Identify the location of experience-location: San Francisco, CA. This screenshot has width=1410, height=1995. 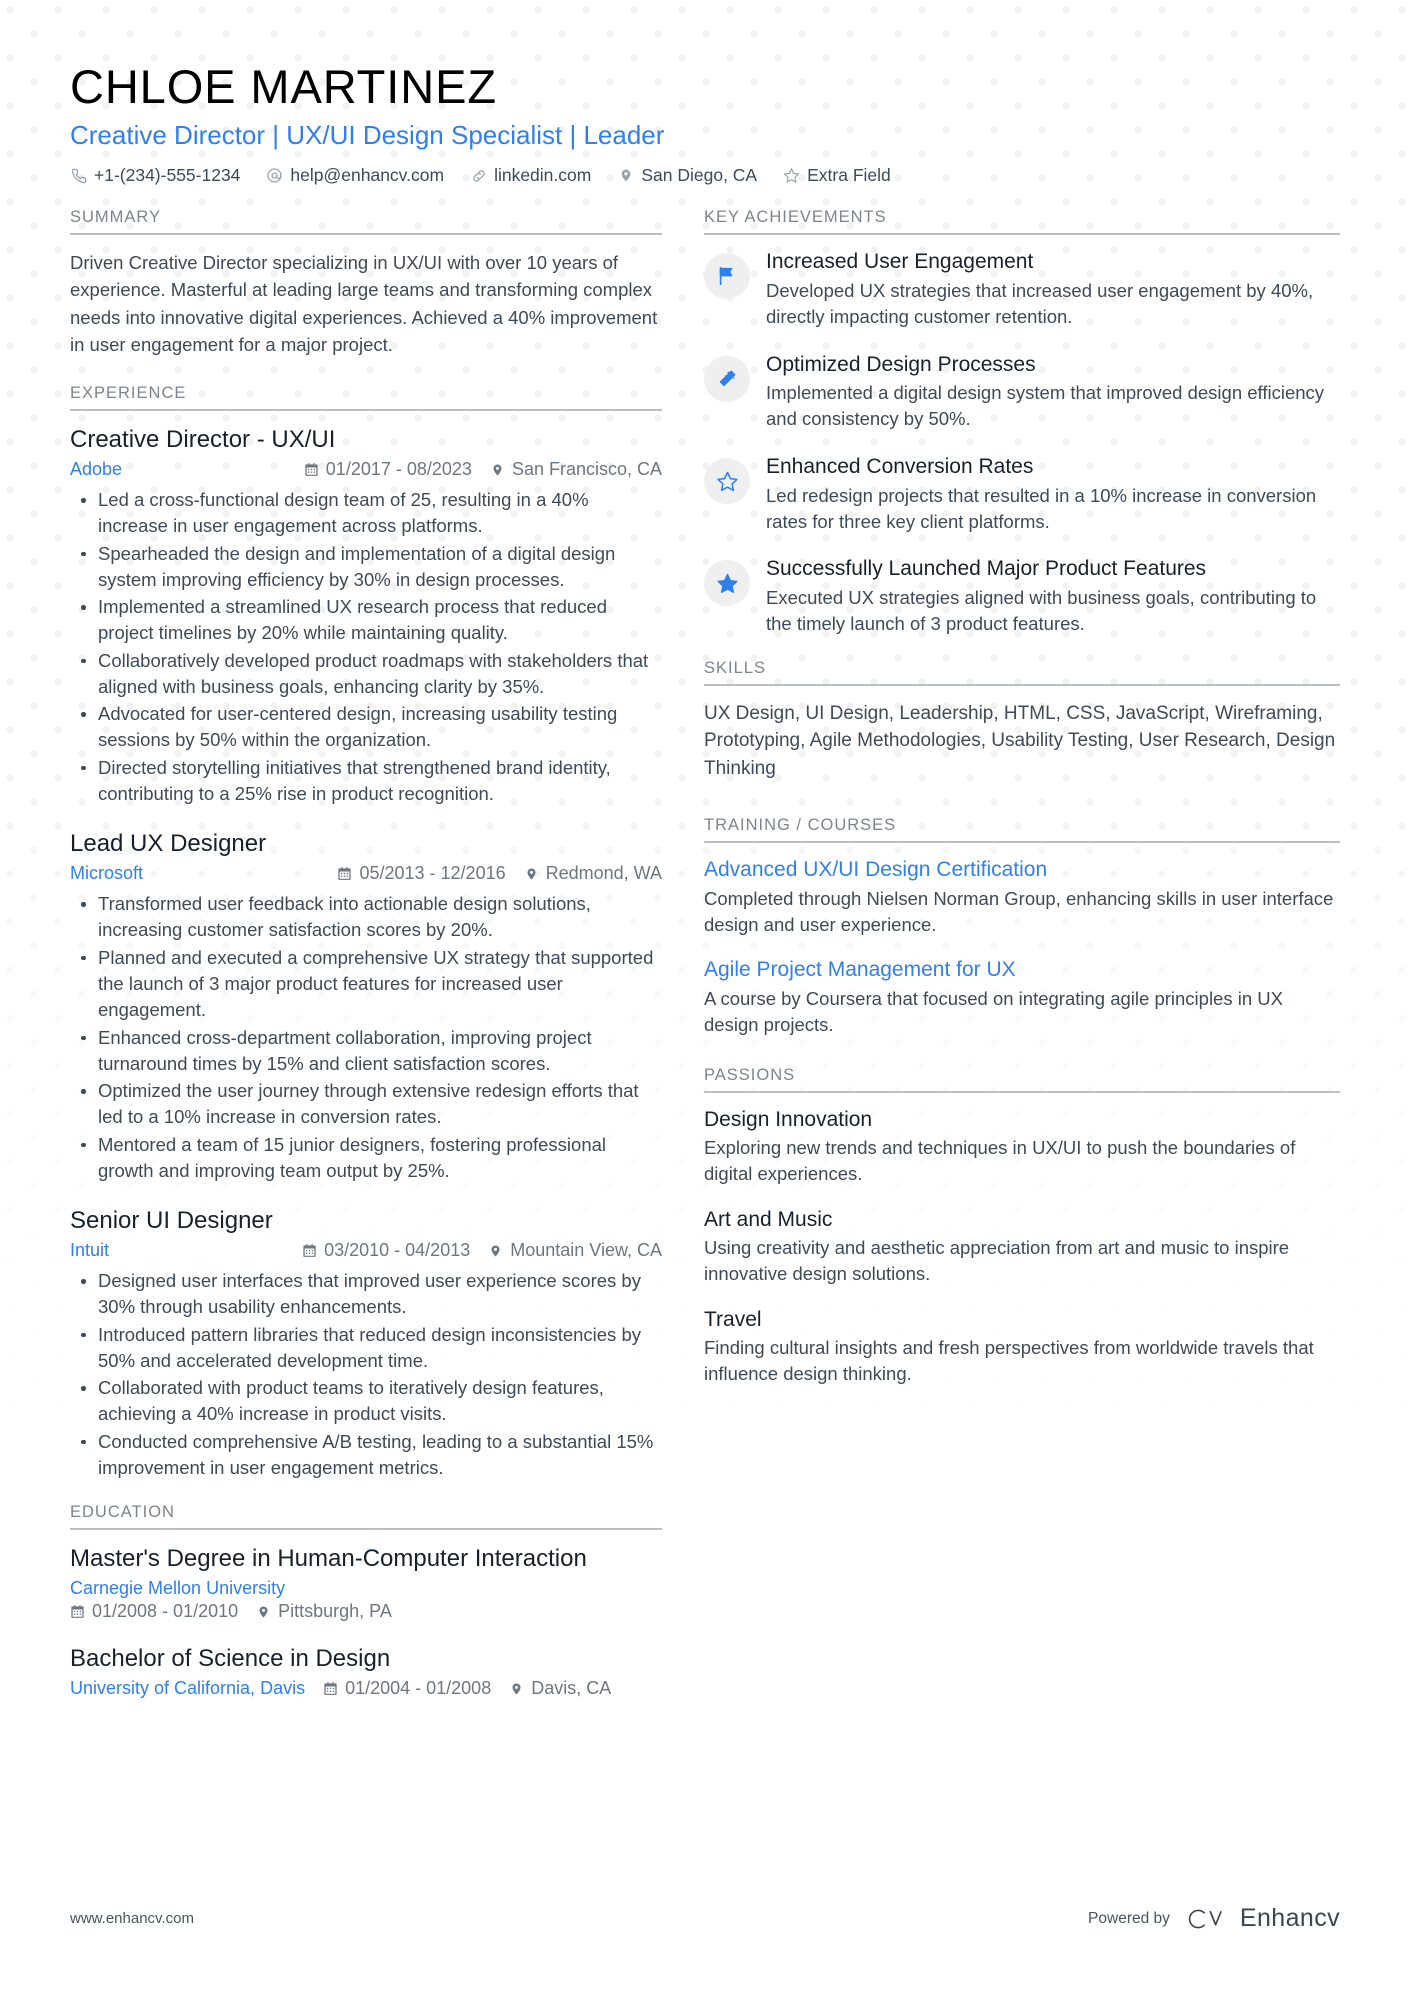
(576, 469).